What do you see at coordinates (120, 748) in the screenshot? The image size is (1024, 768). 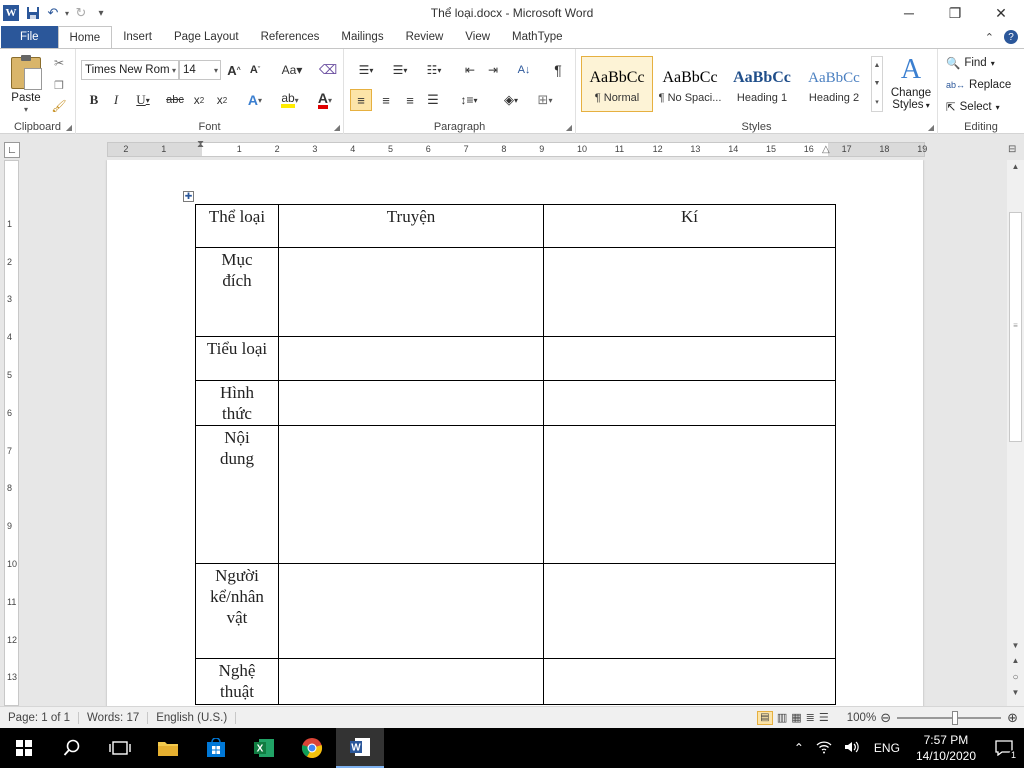 I see `task-view-icon` at bounding box center [120, 748].